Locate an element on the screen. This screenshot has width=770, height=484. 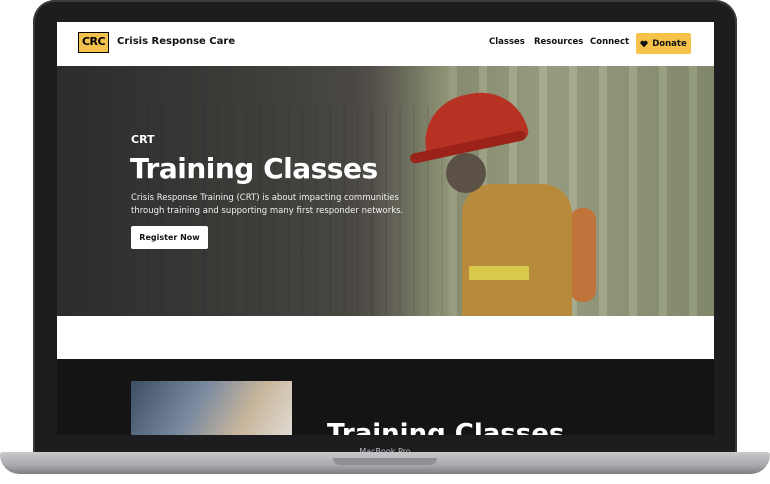
spacer-band is located at coordinates (385, 337).